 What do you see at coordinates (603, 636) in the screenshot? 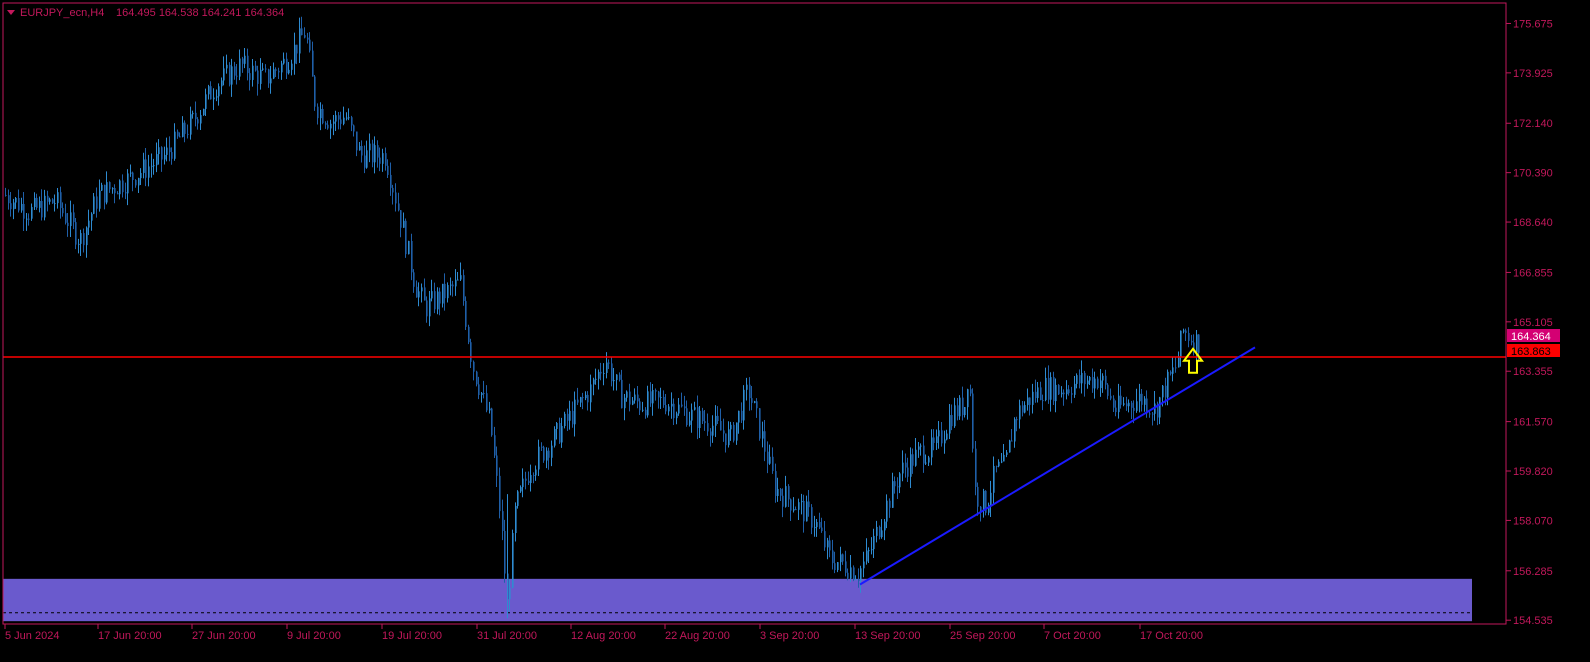
I see `x-tick-label: 12 Aug 20:00` at bounding box center [603, 636].